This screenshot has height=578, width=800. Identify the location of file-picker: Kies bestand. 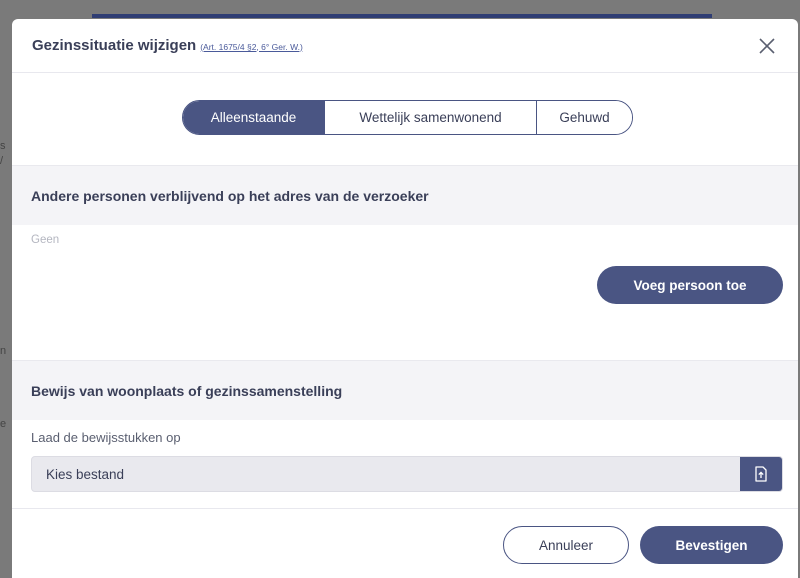
(407, 474).